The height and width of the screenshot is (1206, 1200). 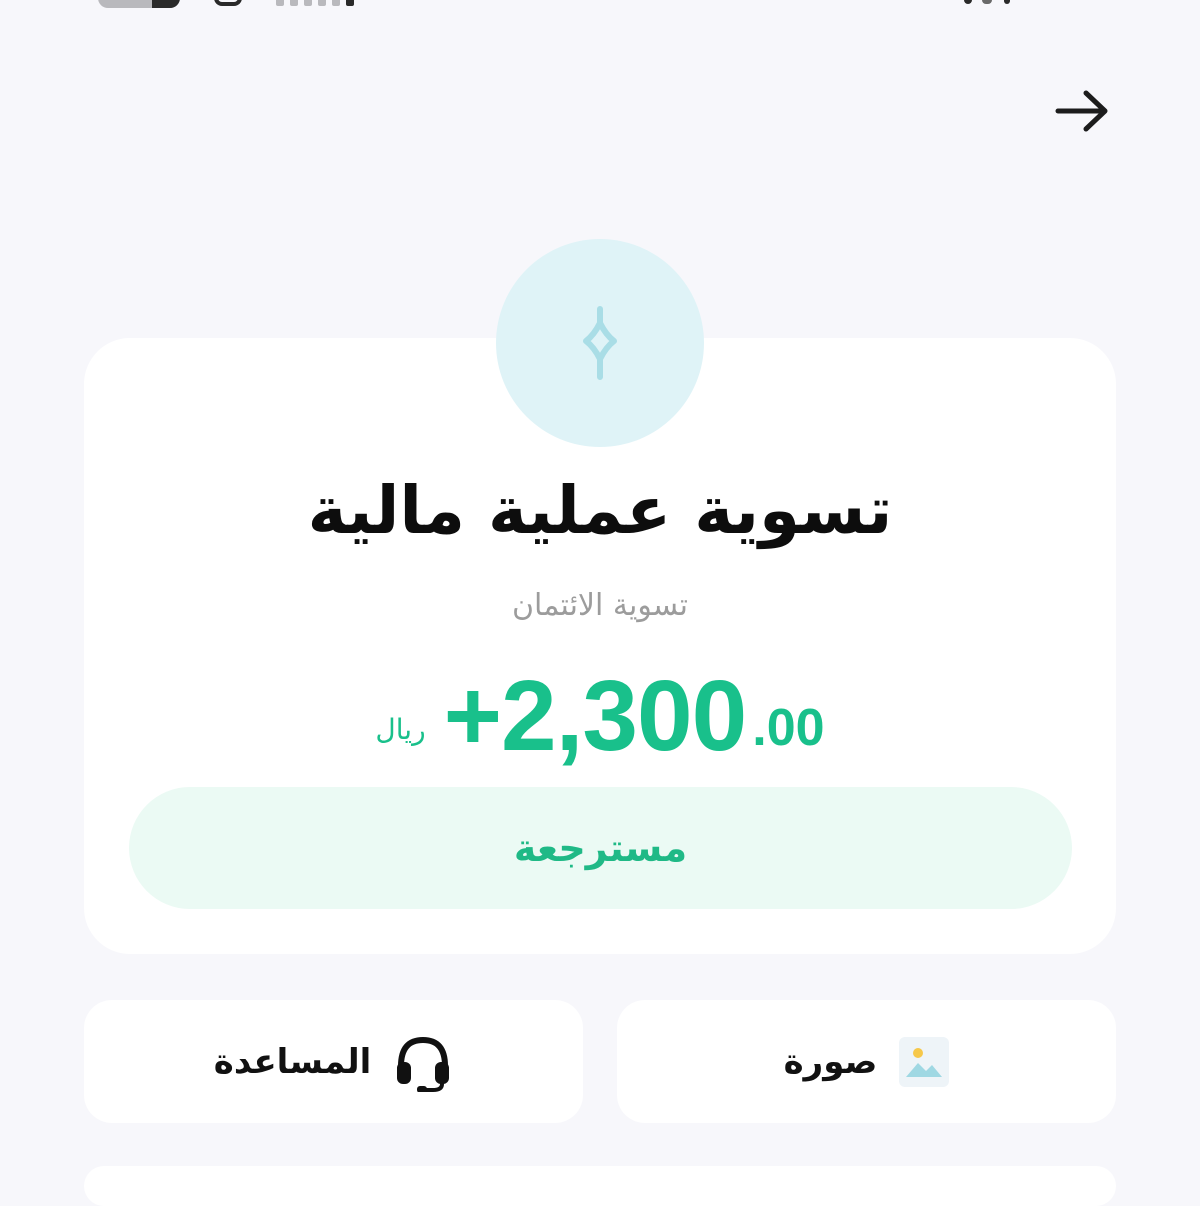 I want to click on wifi-icon, so click(x=228, y=3).